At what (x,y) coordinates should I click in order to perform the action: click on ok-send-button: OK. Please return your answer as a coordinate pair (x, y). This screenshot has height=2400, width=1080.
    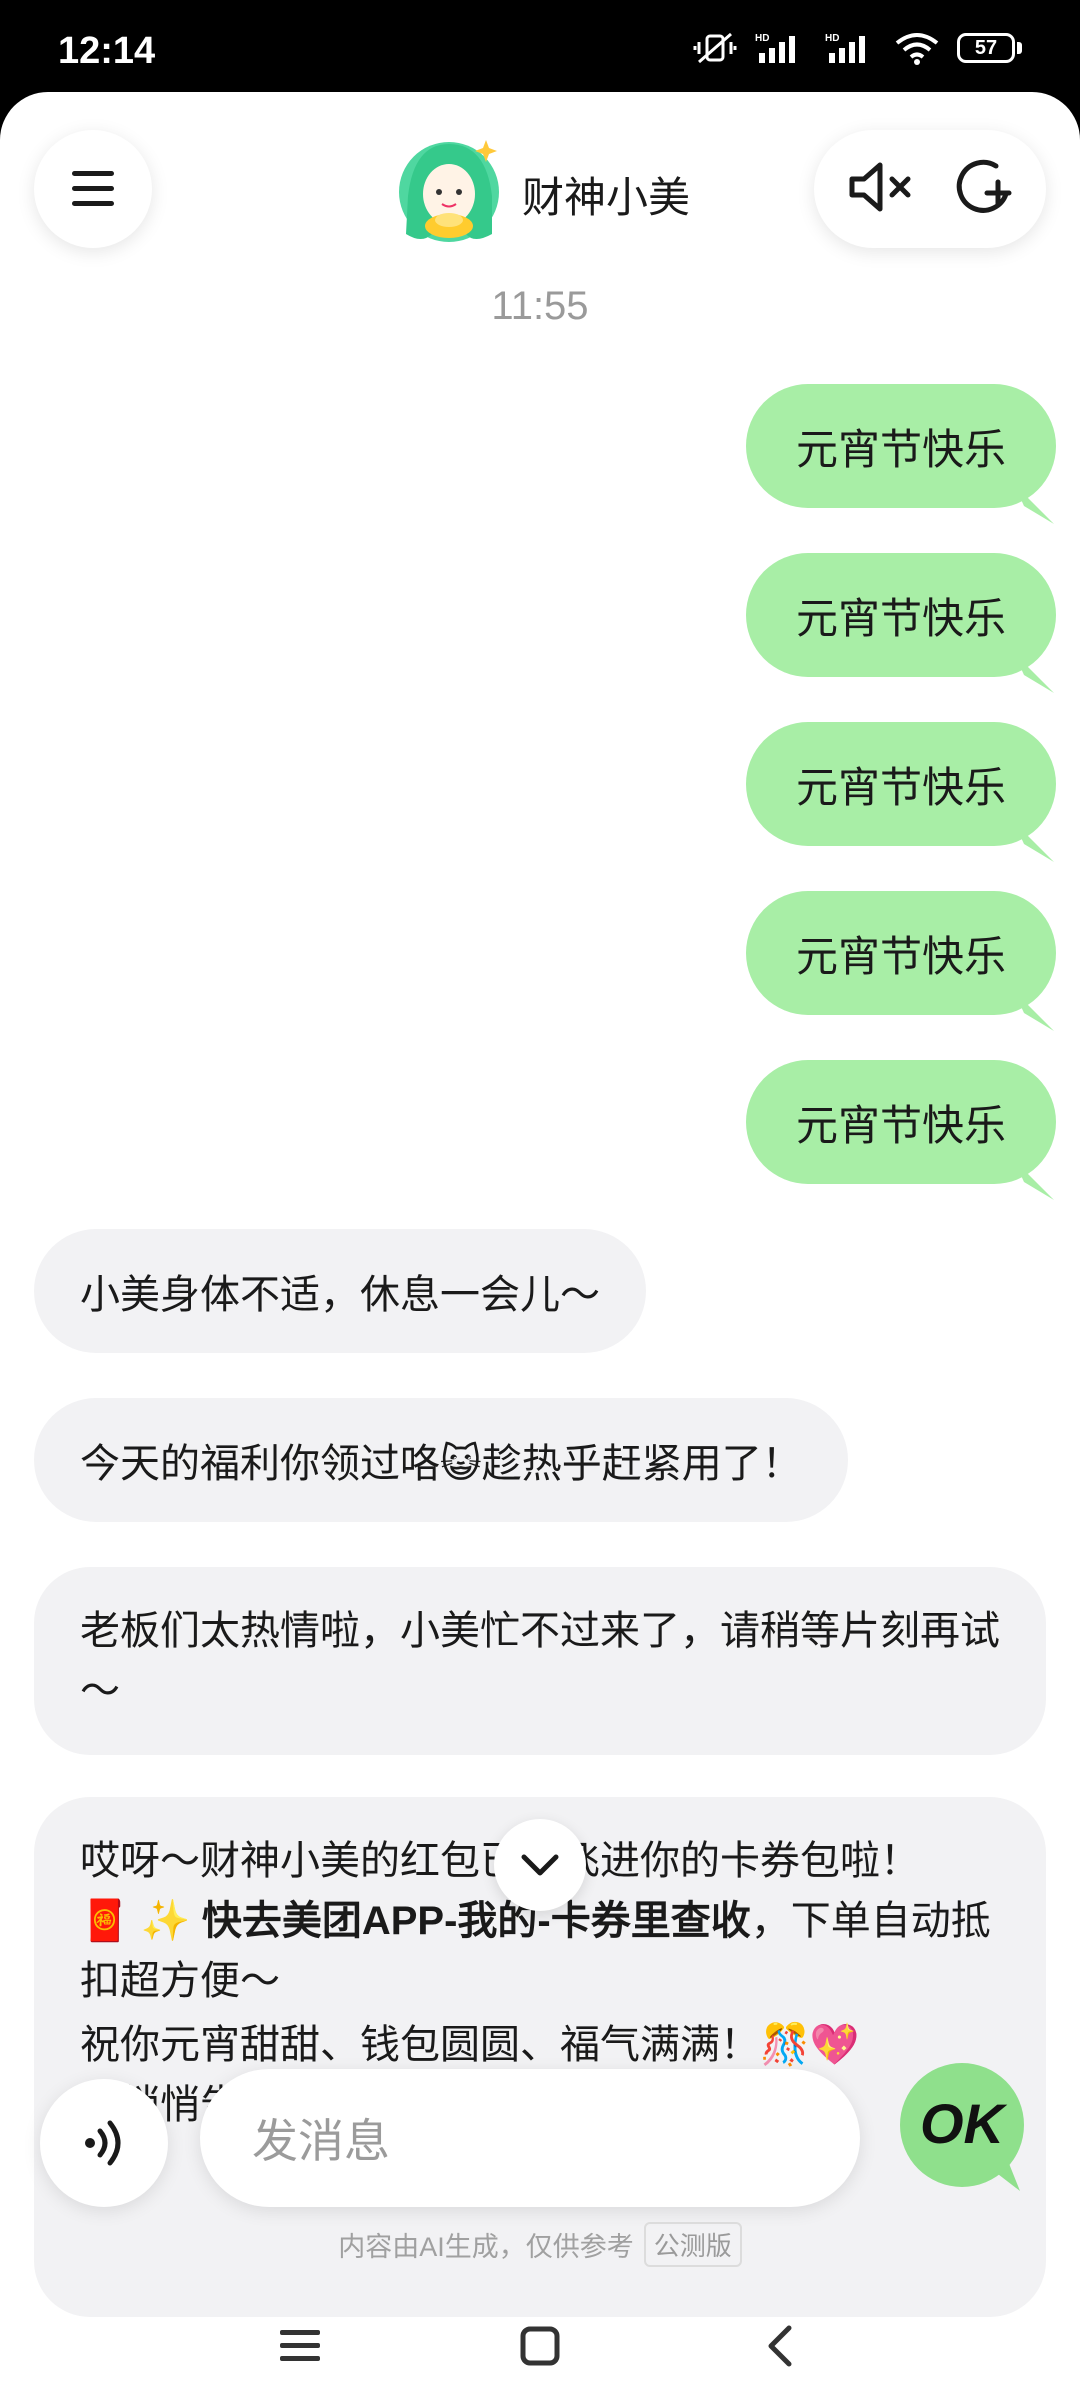
    Looking at the image, I should click on (964, 2129).